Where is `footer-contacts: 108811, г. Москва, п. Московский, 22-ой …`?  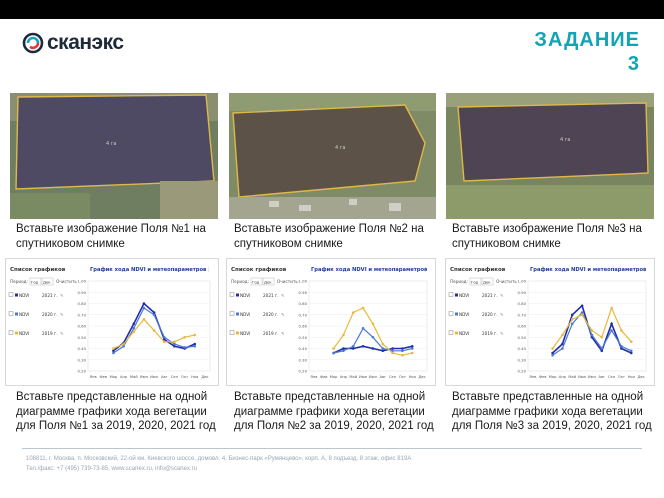
footer-contacts: 108811, г. Москва, п. Московский, 22-ой … is located at coordinates (331, 464).